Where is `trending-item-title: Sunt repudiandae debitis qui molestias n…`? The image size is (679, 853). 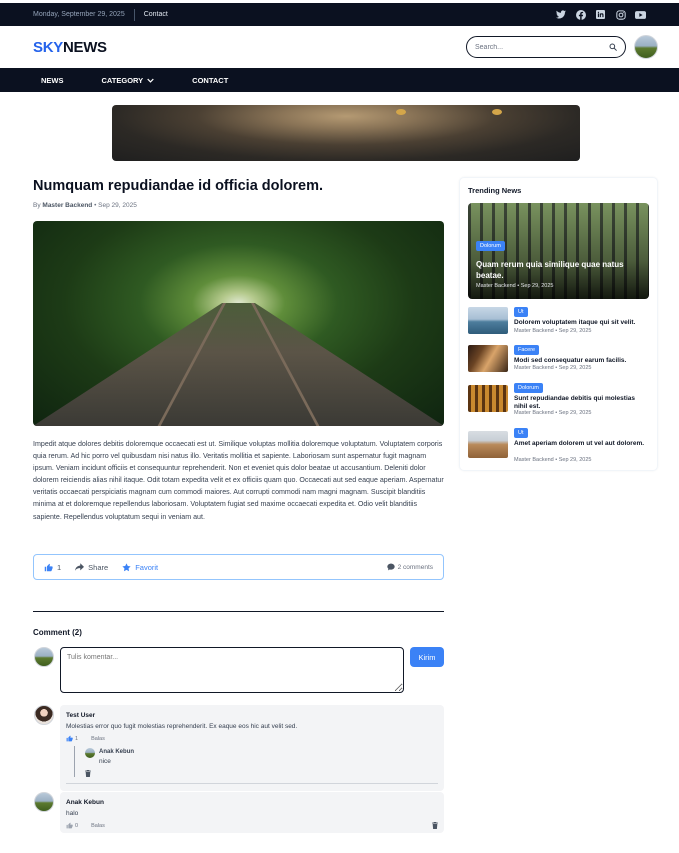 trending-item-title: Sunt repudiandae debitis qui molestias n… is located at coordinates (581, 403).